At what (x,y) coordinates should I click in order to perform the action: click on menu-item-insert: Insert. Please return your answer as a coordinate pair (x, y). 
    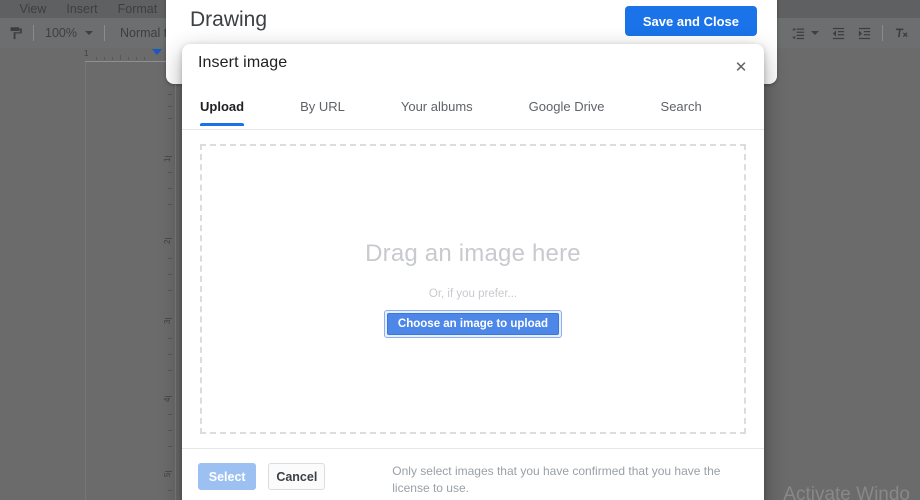
    Looking at the image, I should click on (81, 9).